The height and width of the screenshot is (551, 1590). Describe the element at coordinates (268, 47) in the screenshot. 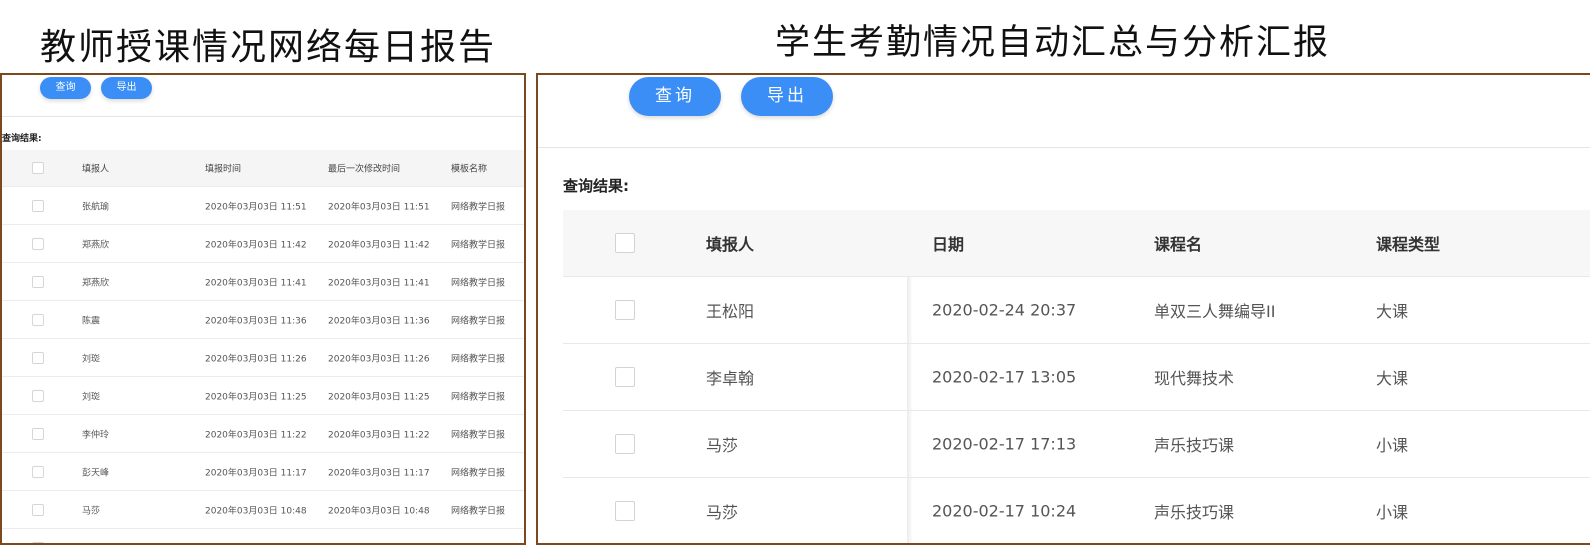

I see `left-caption: 教师授课情况网络每日报告` at that location.